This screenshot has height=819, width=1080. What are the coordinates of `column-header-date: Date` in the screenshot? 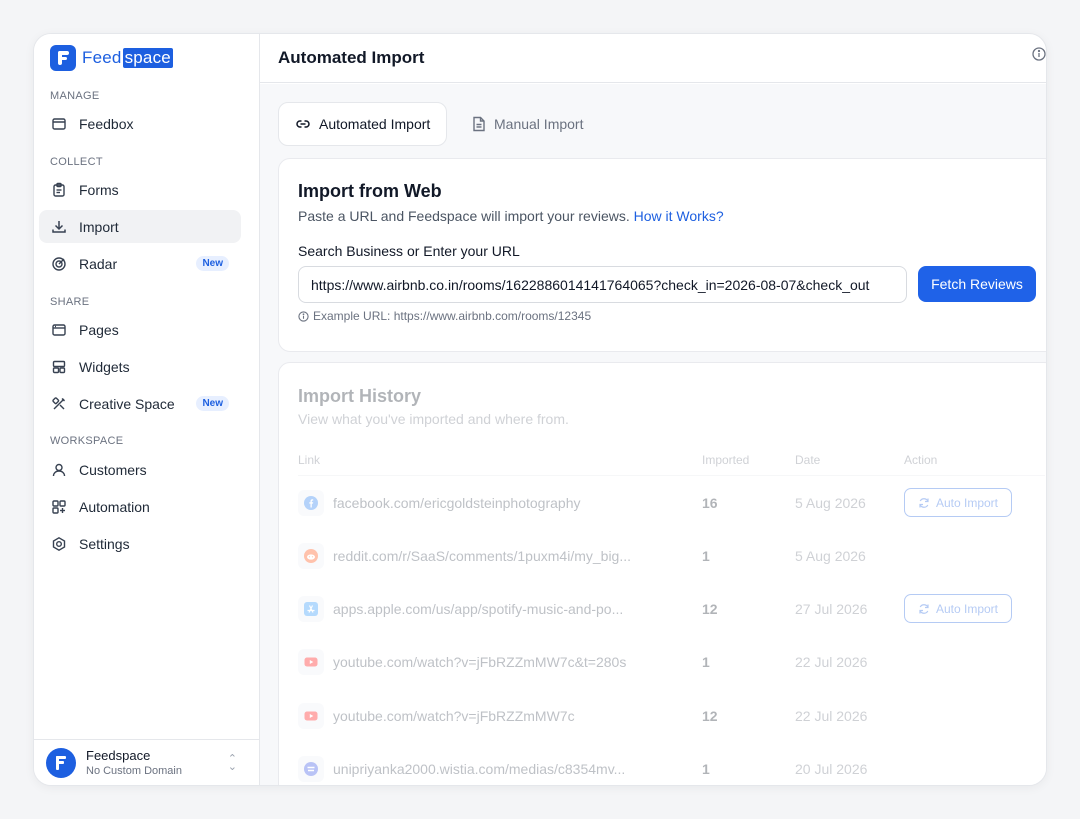 It's located at (808, 460).